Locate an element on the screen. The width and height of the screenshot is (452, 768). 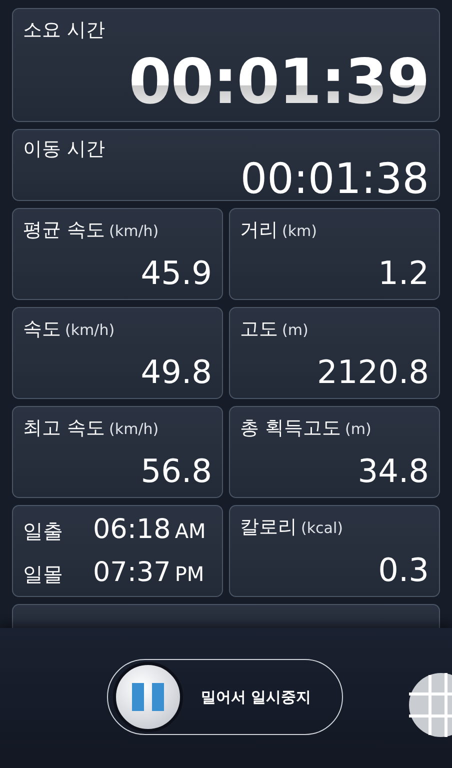
sun-label: 일출 is located at coordinates (43, 531).